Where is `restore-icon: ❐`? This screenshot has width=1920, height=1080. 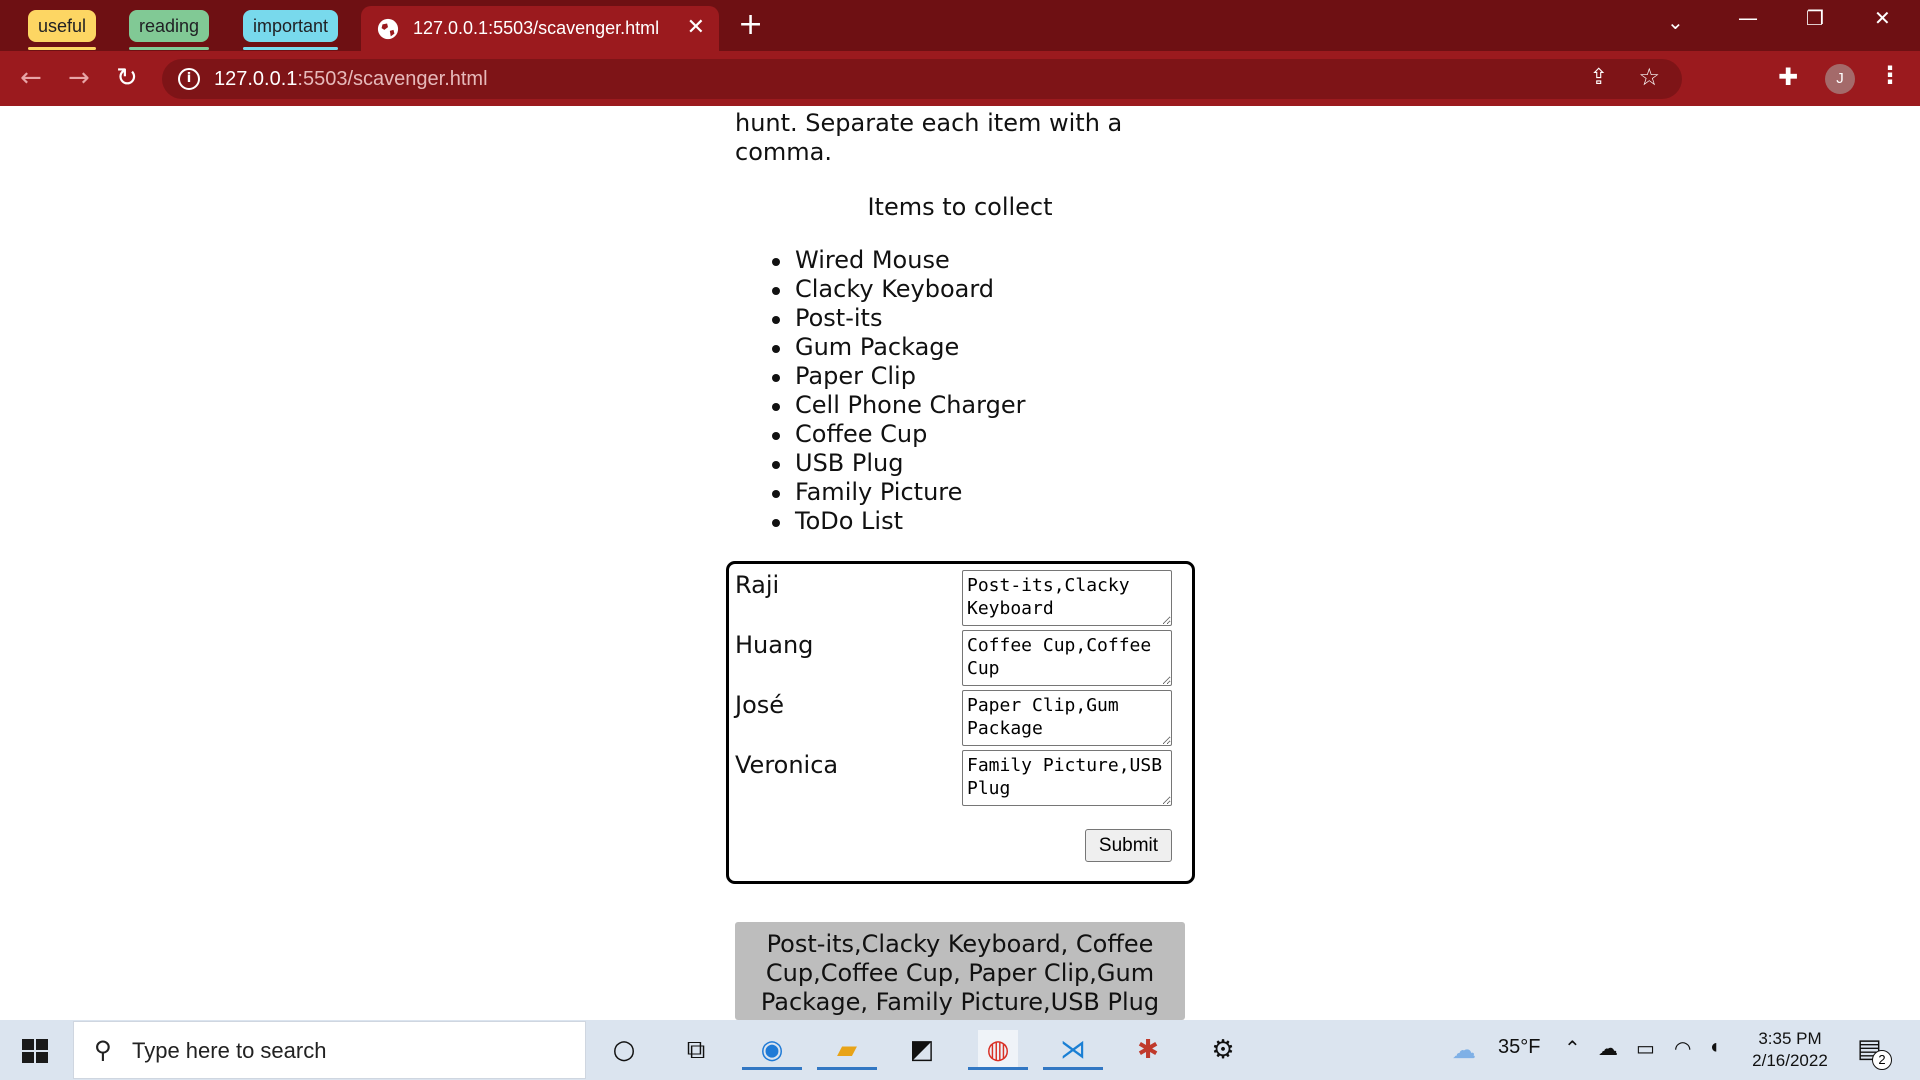 restore-icon: ❐ is located at coordinates (1815, 18).